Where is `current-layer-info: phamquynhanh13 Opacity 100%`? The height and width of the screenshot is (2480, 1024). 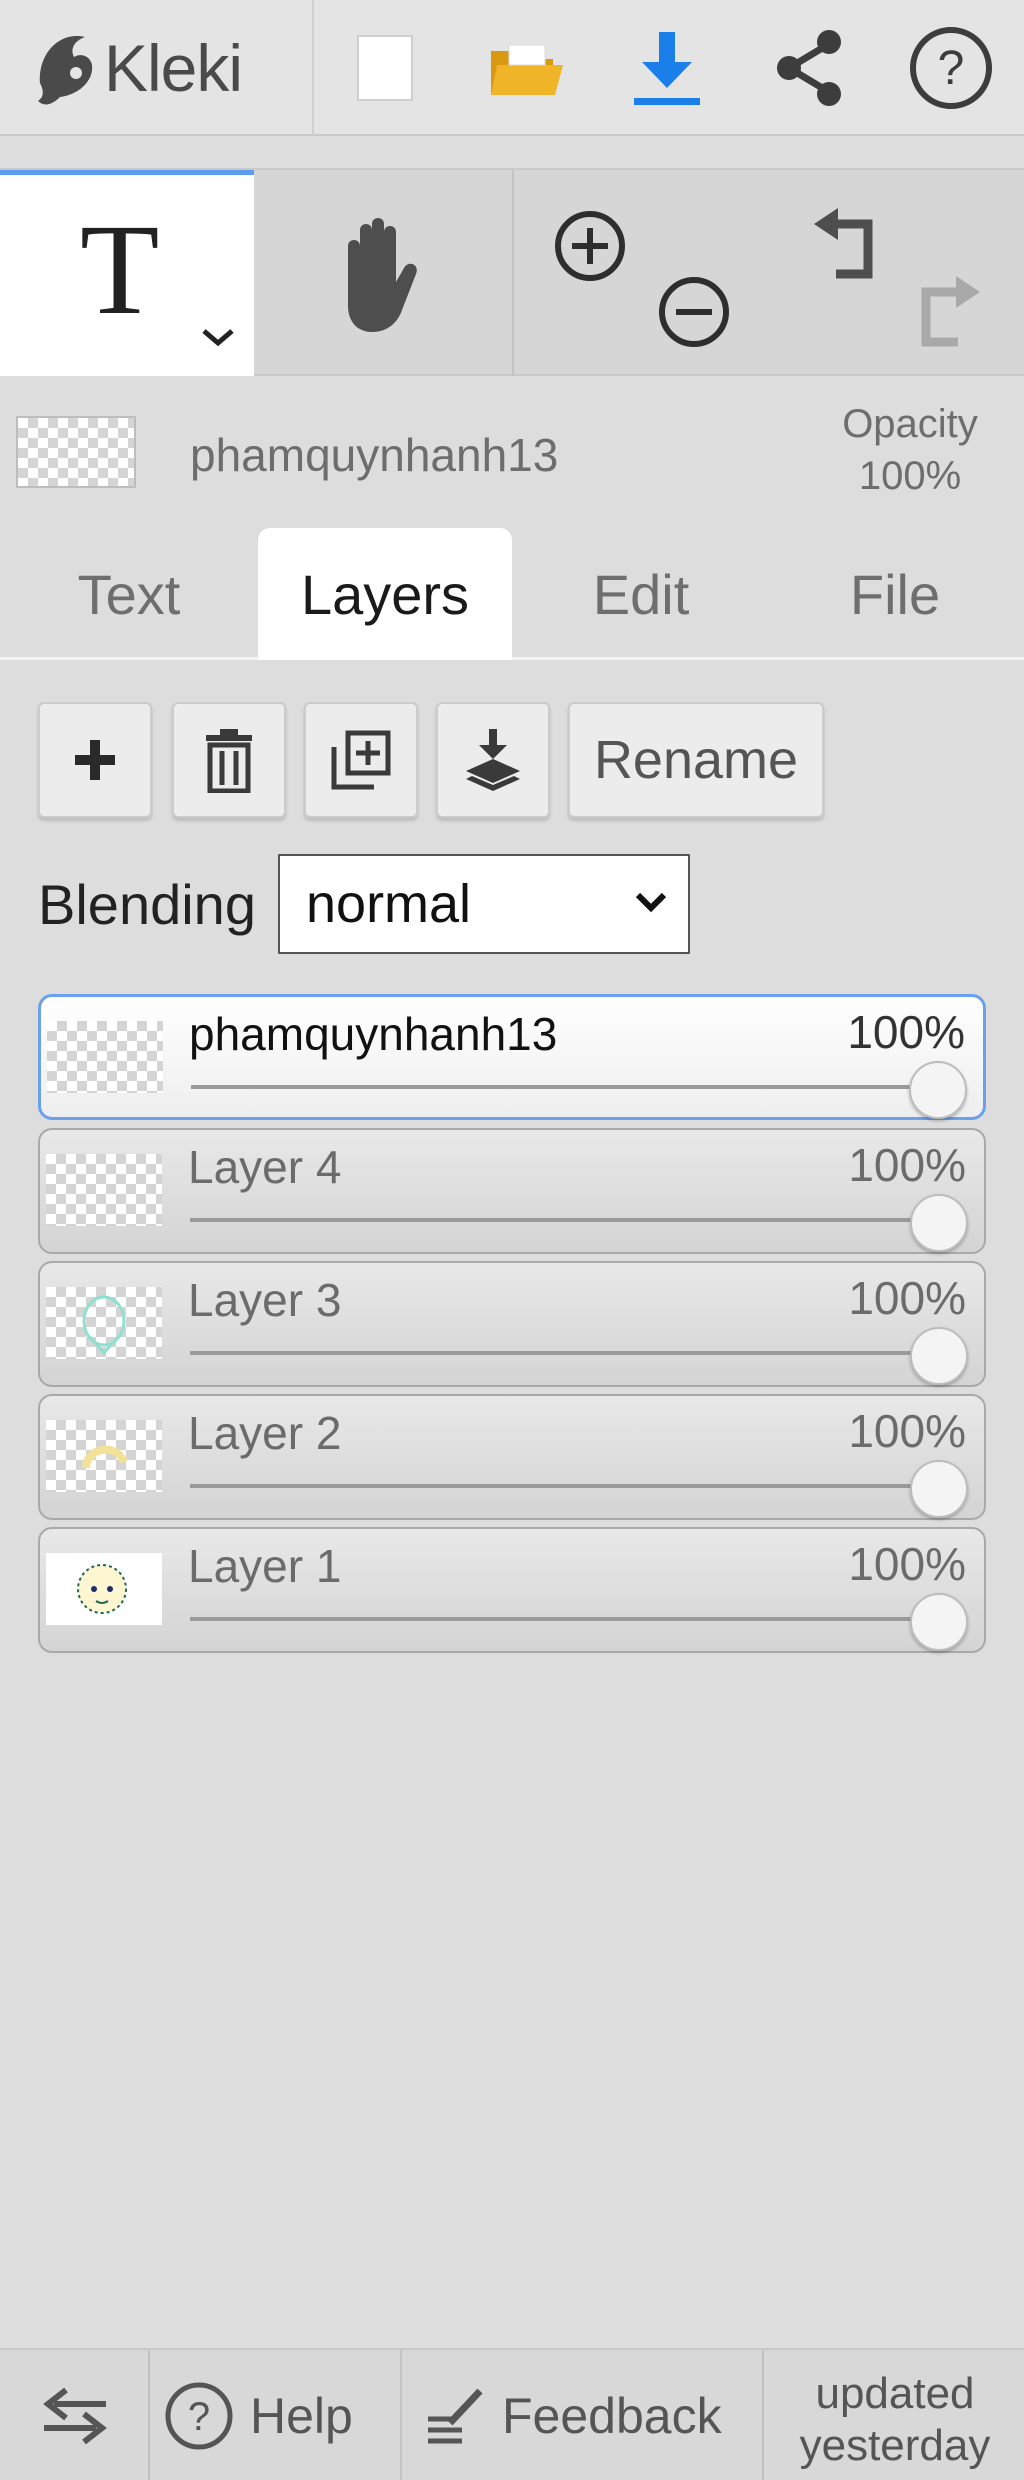
current-layer-info: phamquynhanh13 Opacity 100% is located at coordinates (512, 444).